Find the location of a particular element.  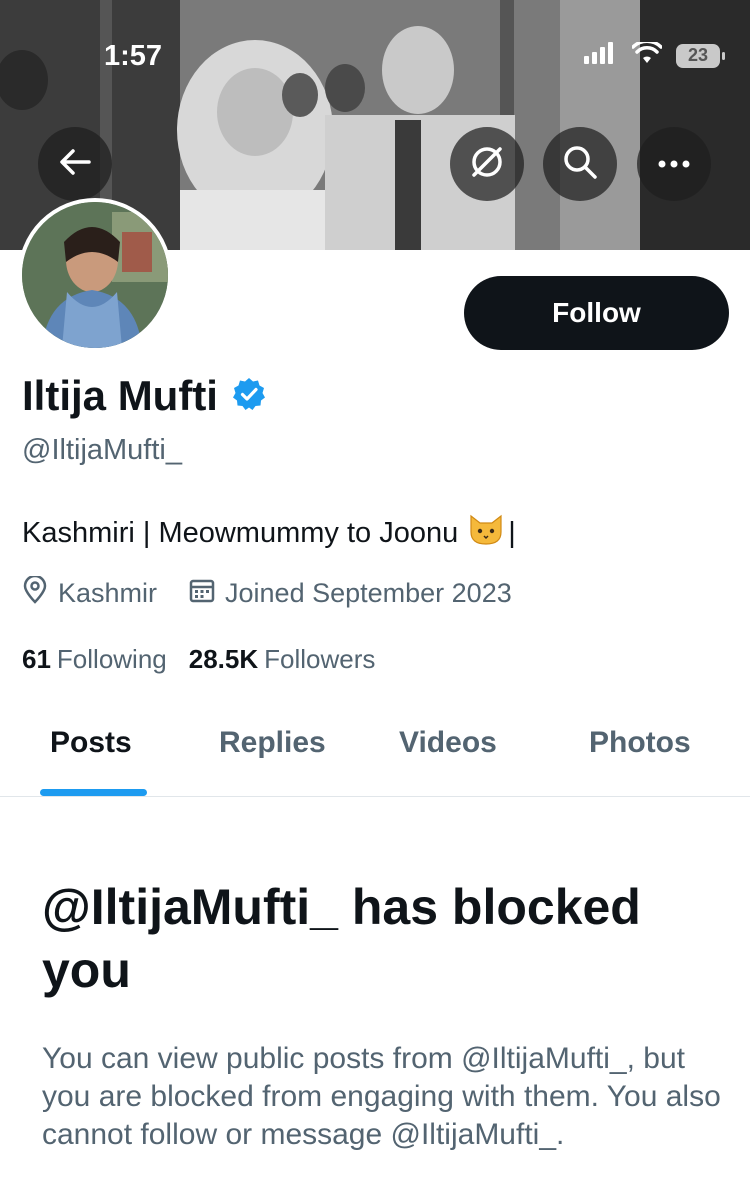

search-icon is located at coordinates (580, 164).